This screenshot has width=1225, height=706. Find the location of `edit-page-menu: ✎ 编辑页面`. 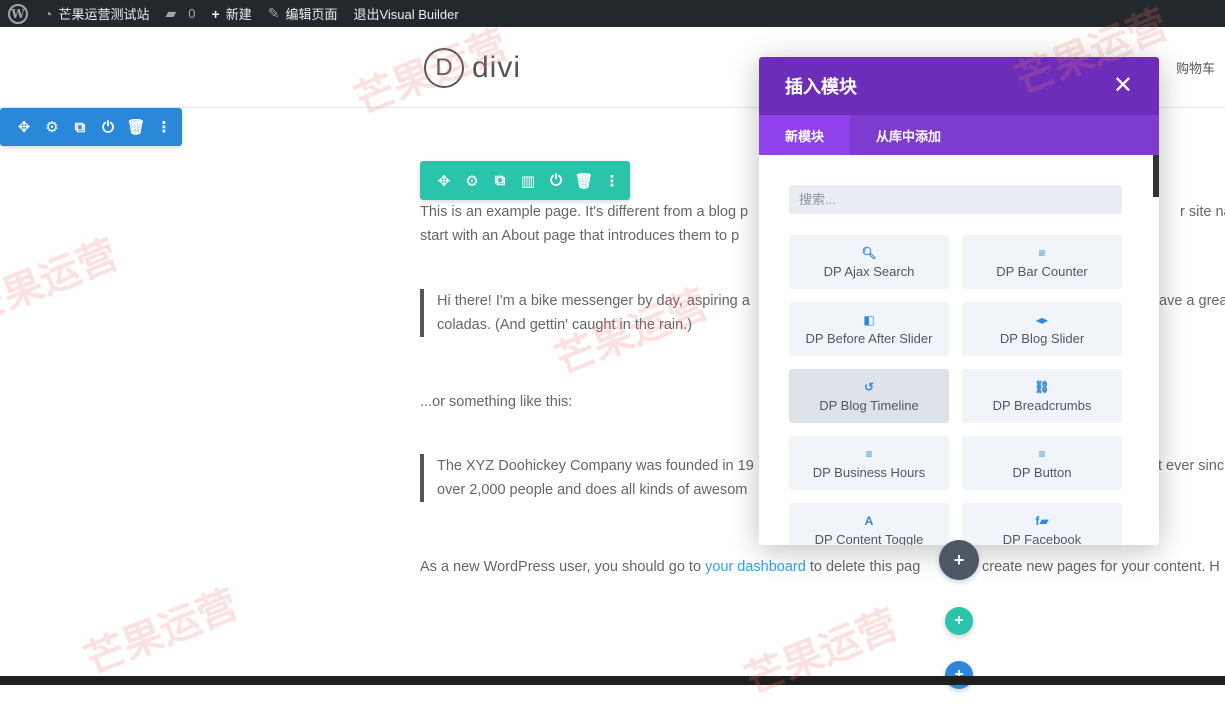

edit-page-menu: ✎ 编辑页面 is located at coordinates (303, 13).